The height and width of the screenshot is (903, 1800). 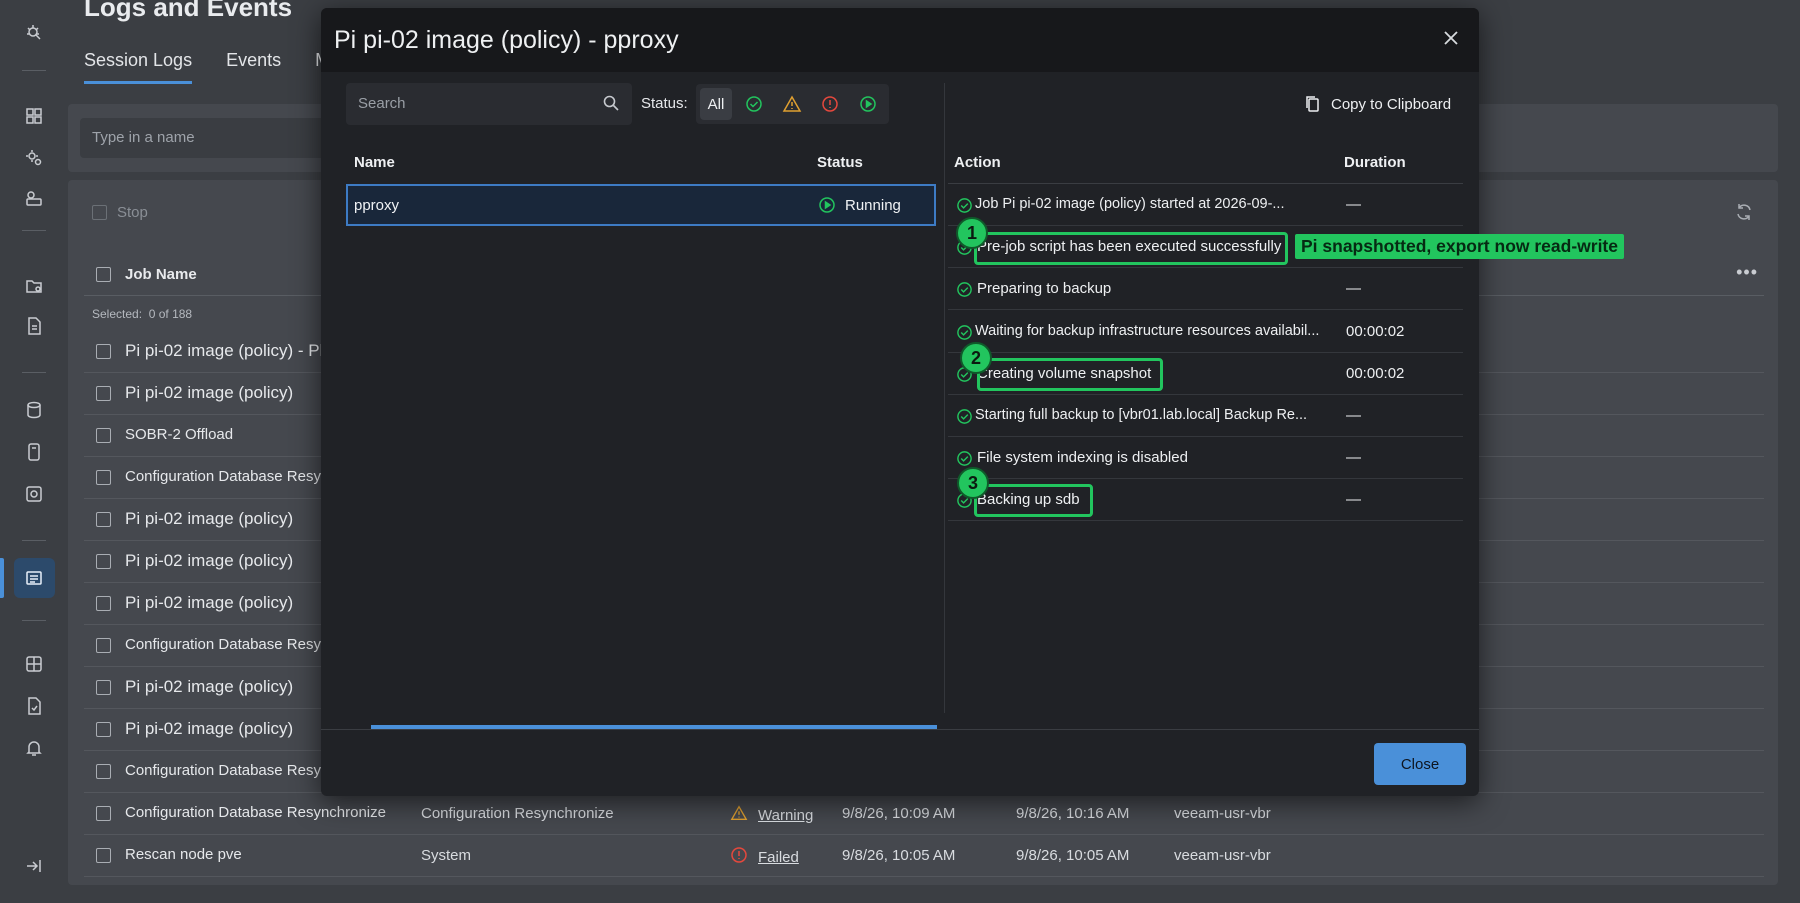 What do you see at coordinates (224, 350) in the screenshot?
I see `job-name: Pi pi-02 image (policy) - Pl` at bounding box center [224, 350].